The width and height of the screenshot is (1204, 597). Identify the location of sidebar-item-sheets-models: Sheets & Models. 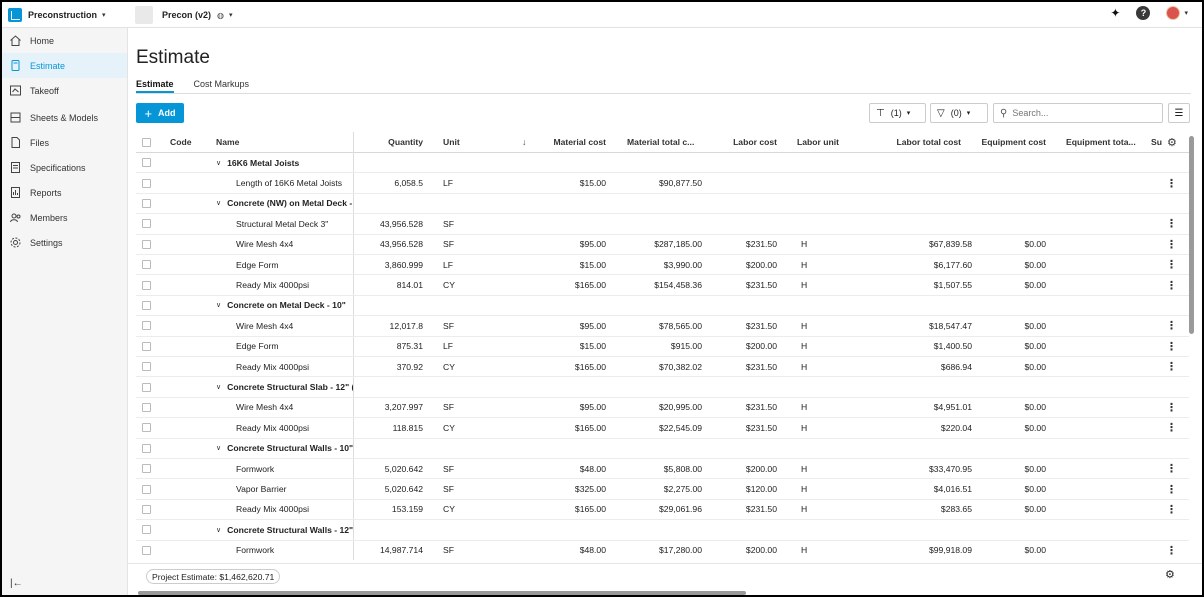
(64, 117).